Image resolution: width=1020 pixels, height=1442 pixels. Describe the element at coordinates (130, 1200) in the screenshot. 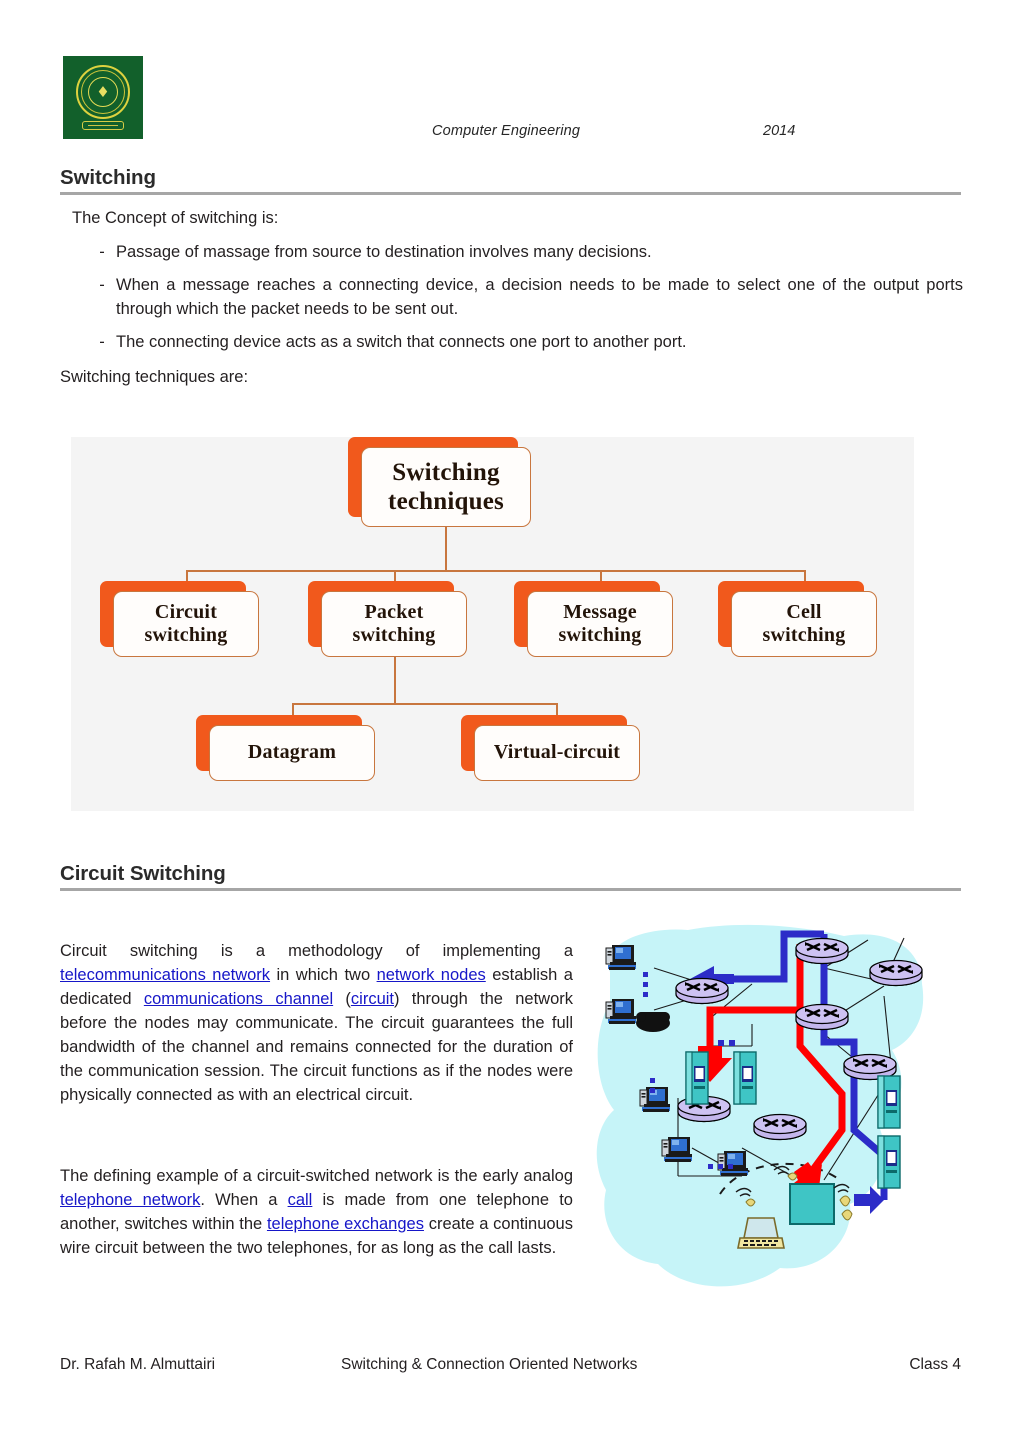

I see `inline-link: telephone network` at that location.